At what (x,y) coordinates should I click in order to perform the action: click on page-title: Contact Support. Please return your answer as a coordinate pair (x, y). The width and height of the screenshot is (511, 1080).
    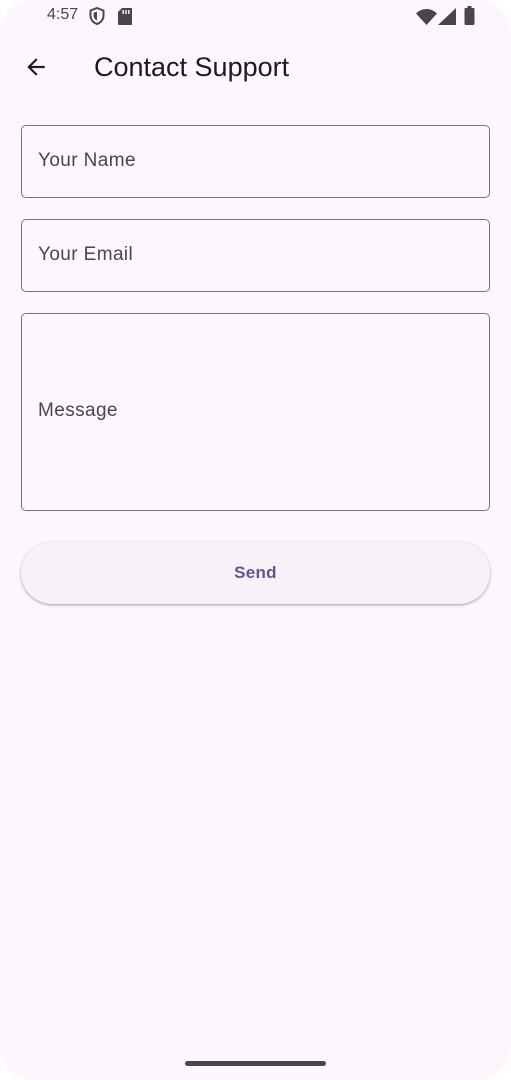
    Looking at the image, I should click on (192, 67).